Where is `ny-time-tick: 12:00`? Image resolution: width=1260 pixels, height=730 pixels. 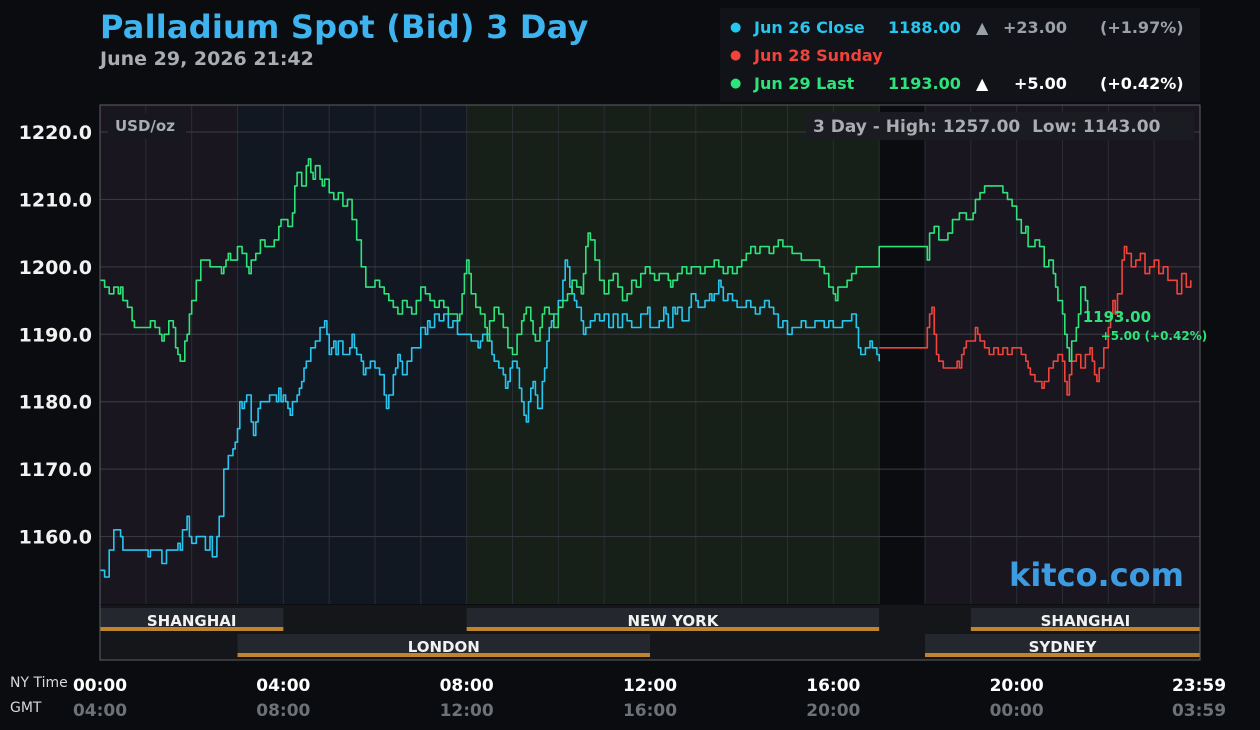 ny-time-tick: 12:00 is located at coordinates (650, 686).